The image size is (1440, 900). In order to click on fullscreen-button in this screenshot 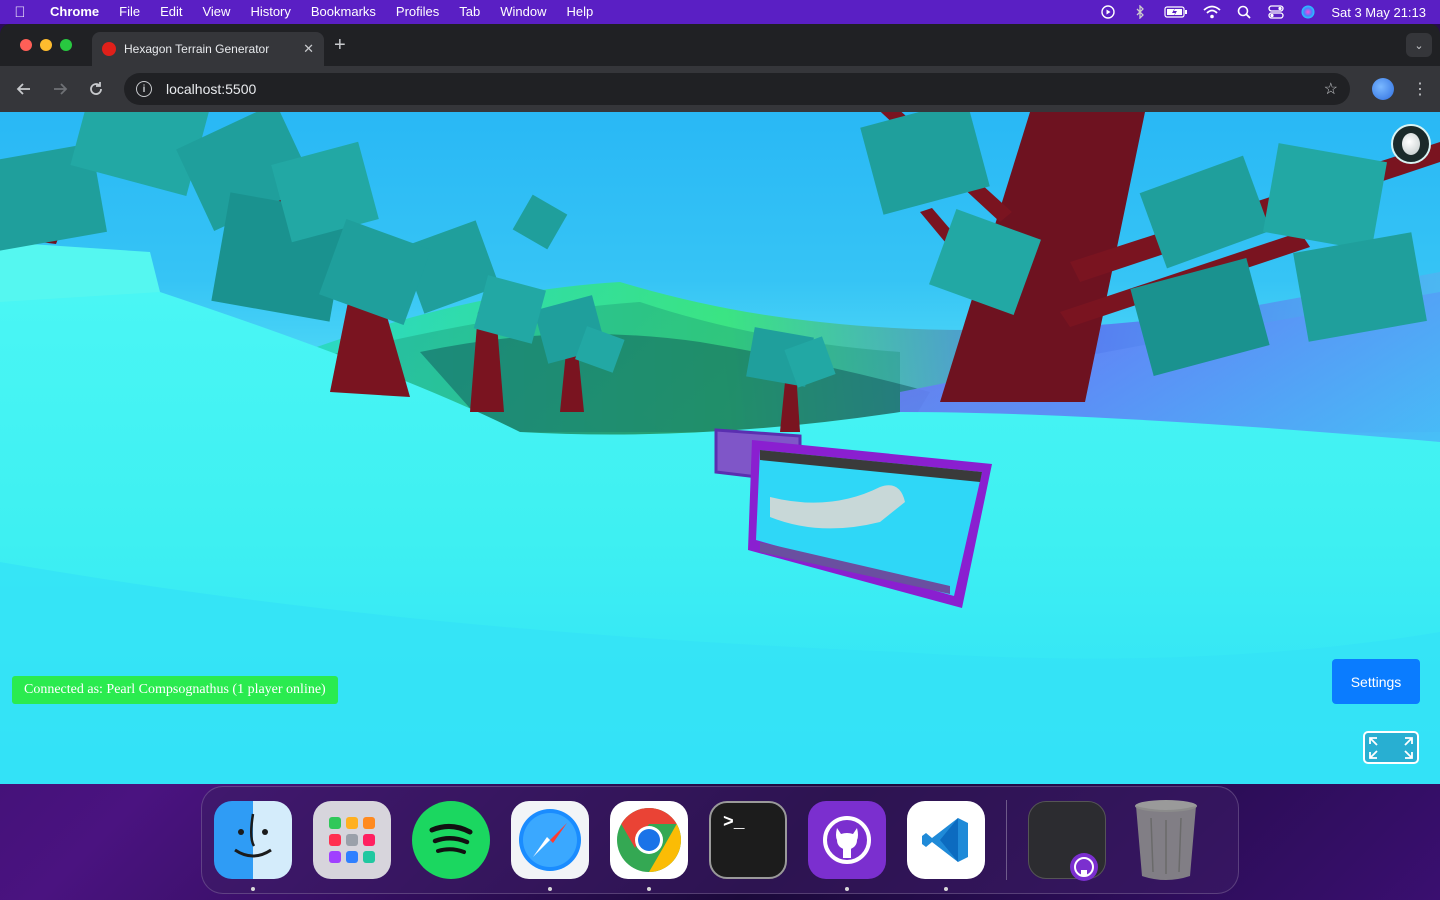, I will do `click(1391, 747)`.